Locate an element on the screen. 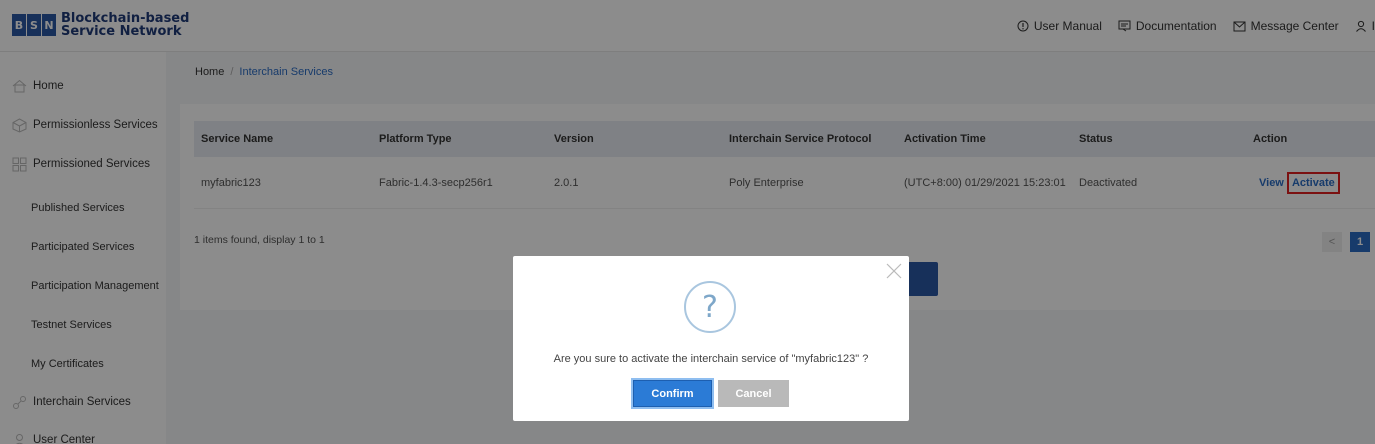 This screenshot has height=444, width=1375. cancel-button: Cancel is located at coordinates (753, 393).